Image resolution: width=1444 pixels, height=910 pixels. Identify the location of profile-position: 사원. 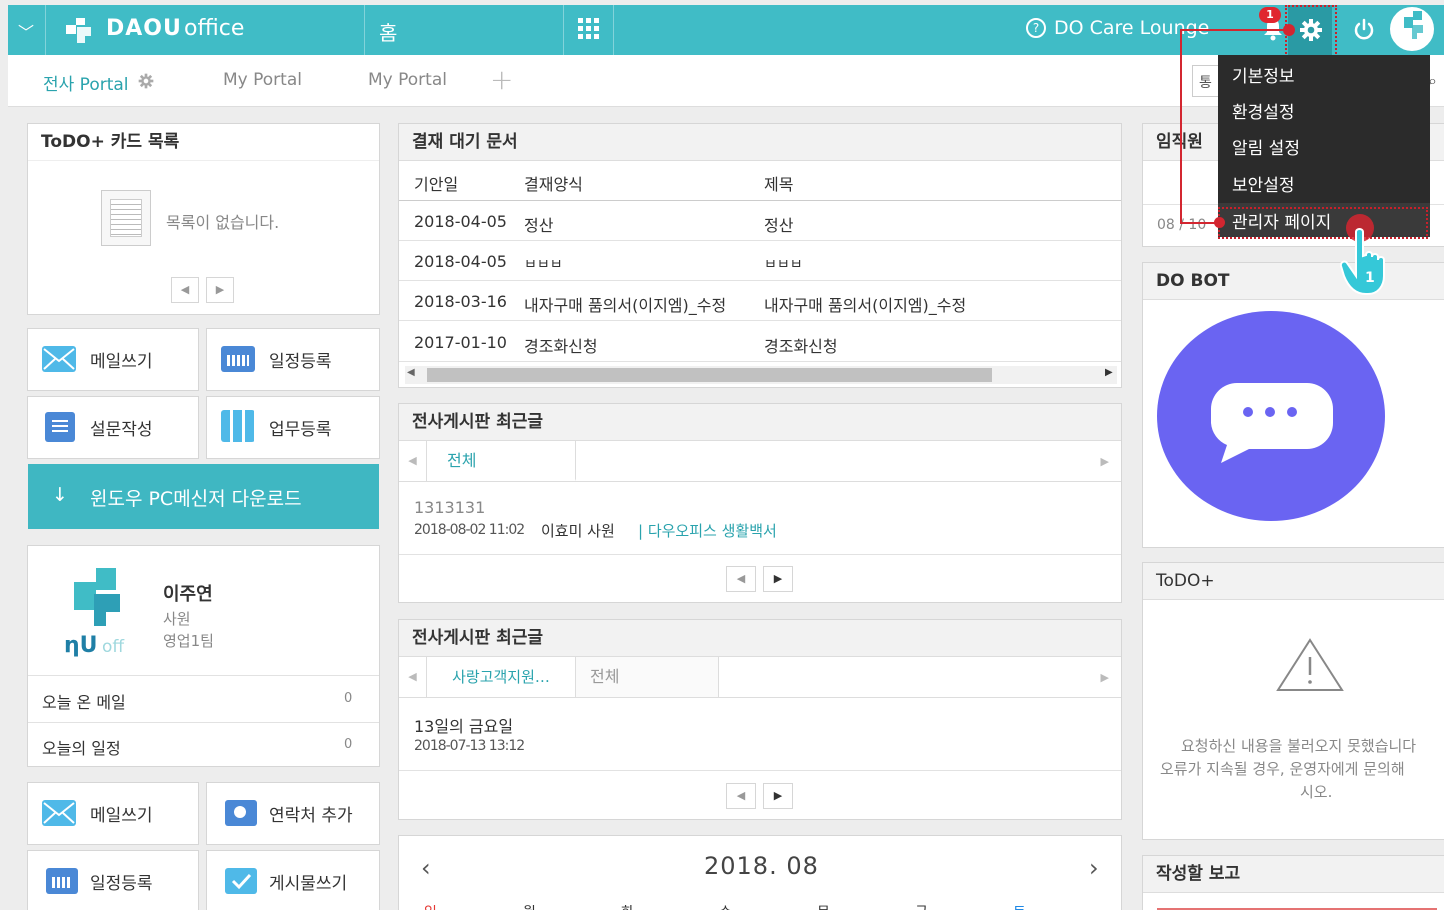
(177, 619).